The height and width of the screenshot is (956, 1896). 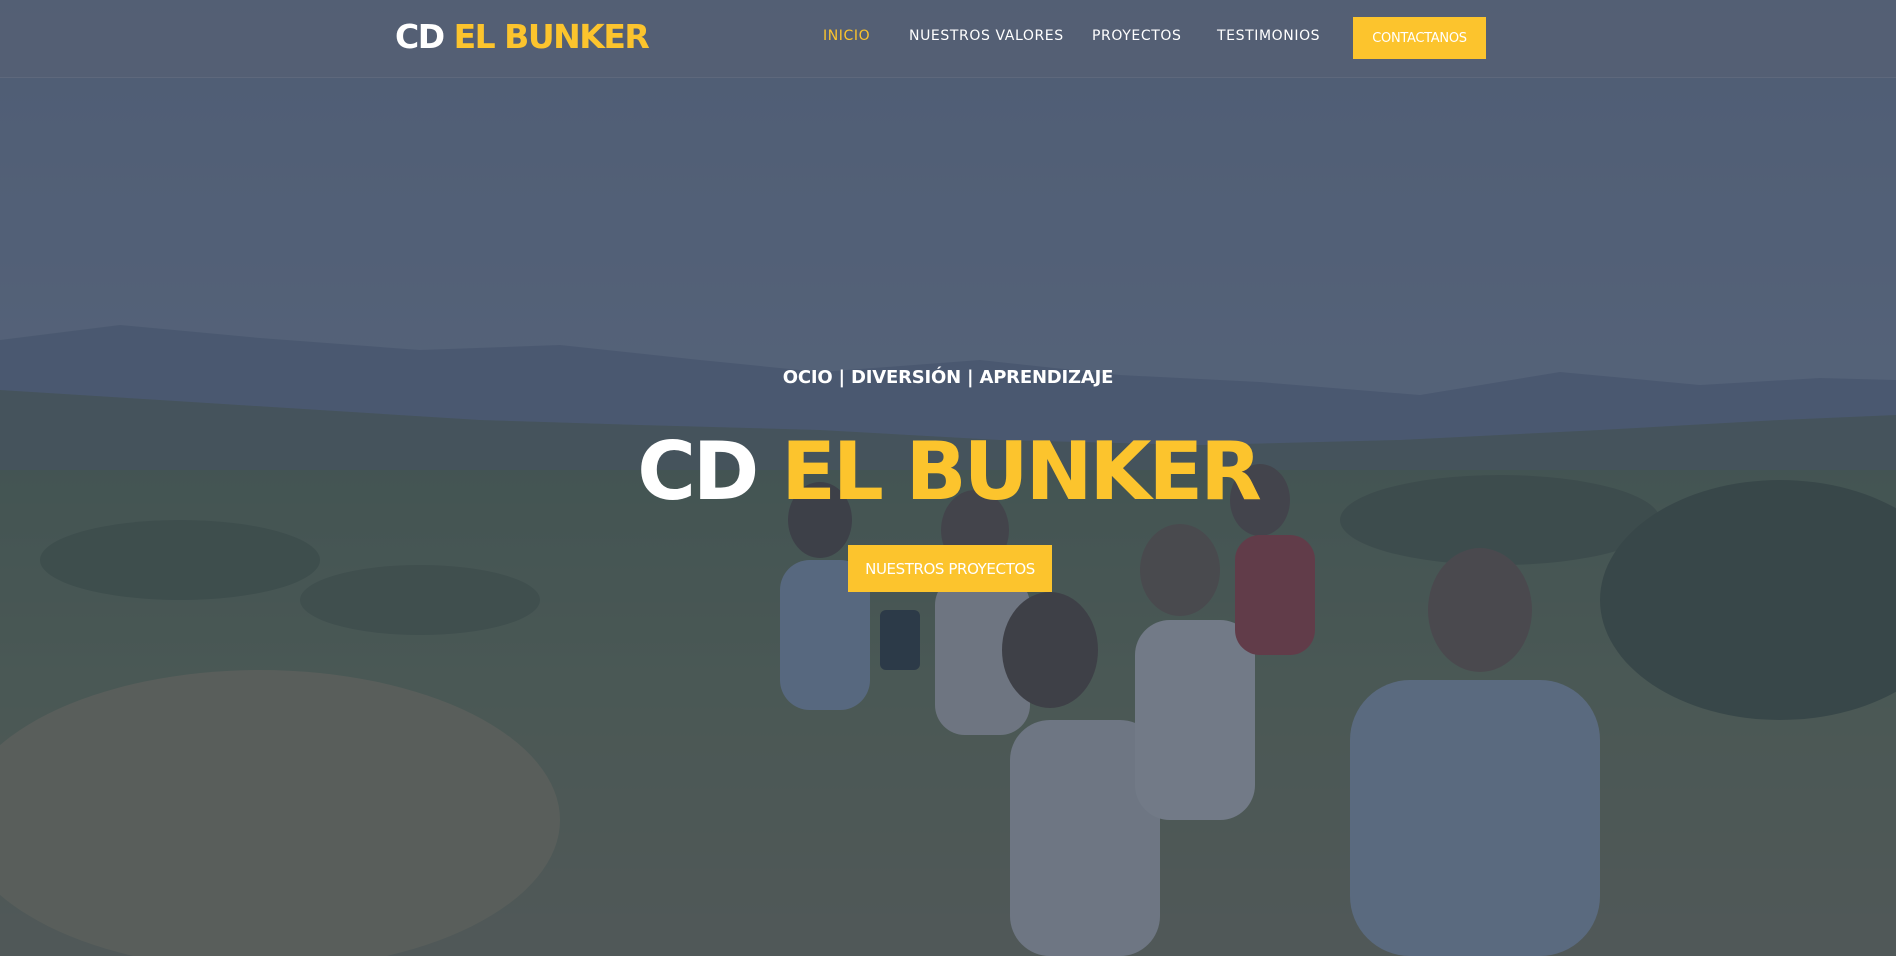 What do you see at coordinates (1268, 36) in the screenshot?
I see `nav-item-testimonios: TESTIMONIOS` at bounding box center [1268, 36].